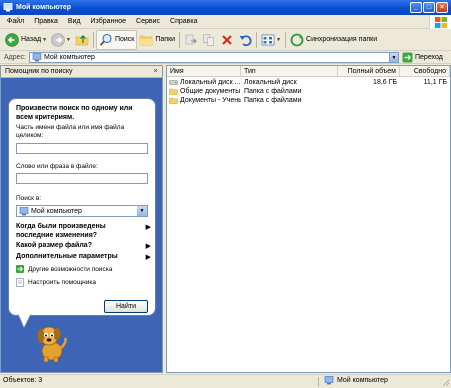  I want to click on copy-to-button, so click(209, 40).